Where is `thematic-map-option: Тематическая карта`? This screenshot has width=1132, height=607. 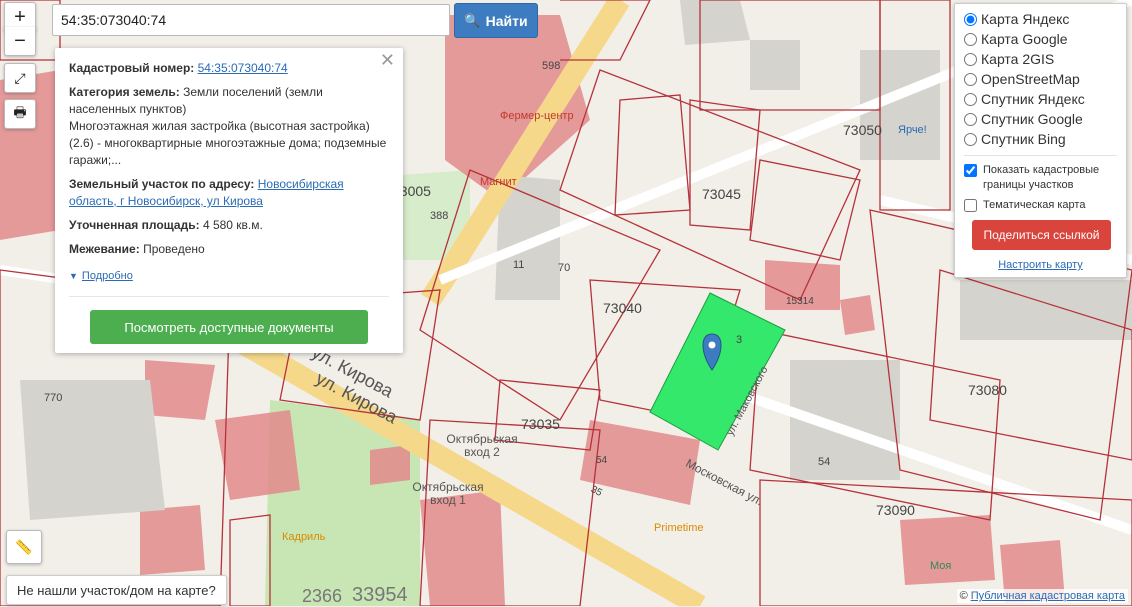
thematic-map-option: Тематическая карта is located at coordinates (1040, 205).